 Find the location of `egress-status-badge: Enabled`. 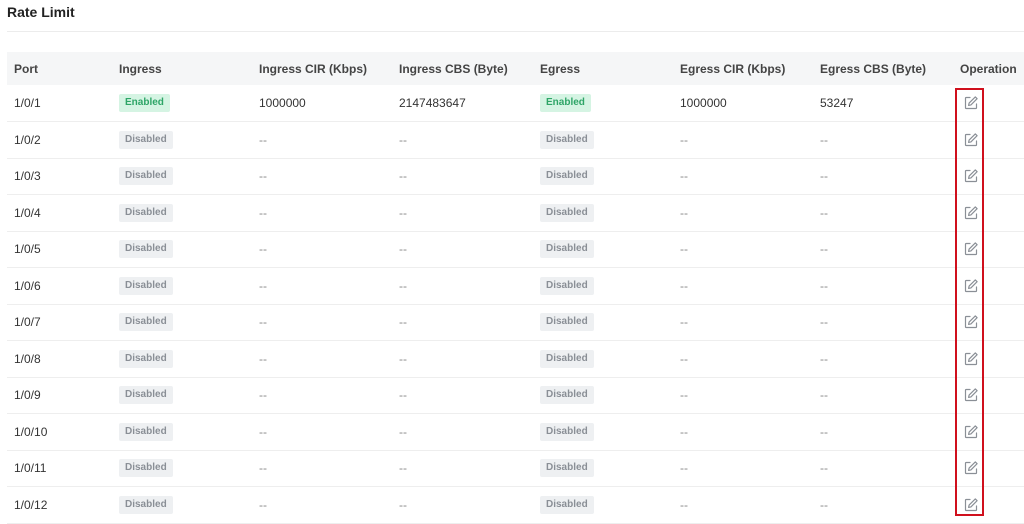

egress-status-badge: Enabled is located at coordinates (565, 103).